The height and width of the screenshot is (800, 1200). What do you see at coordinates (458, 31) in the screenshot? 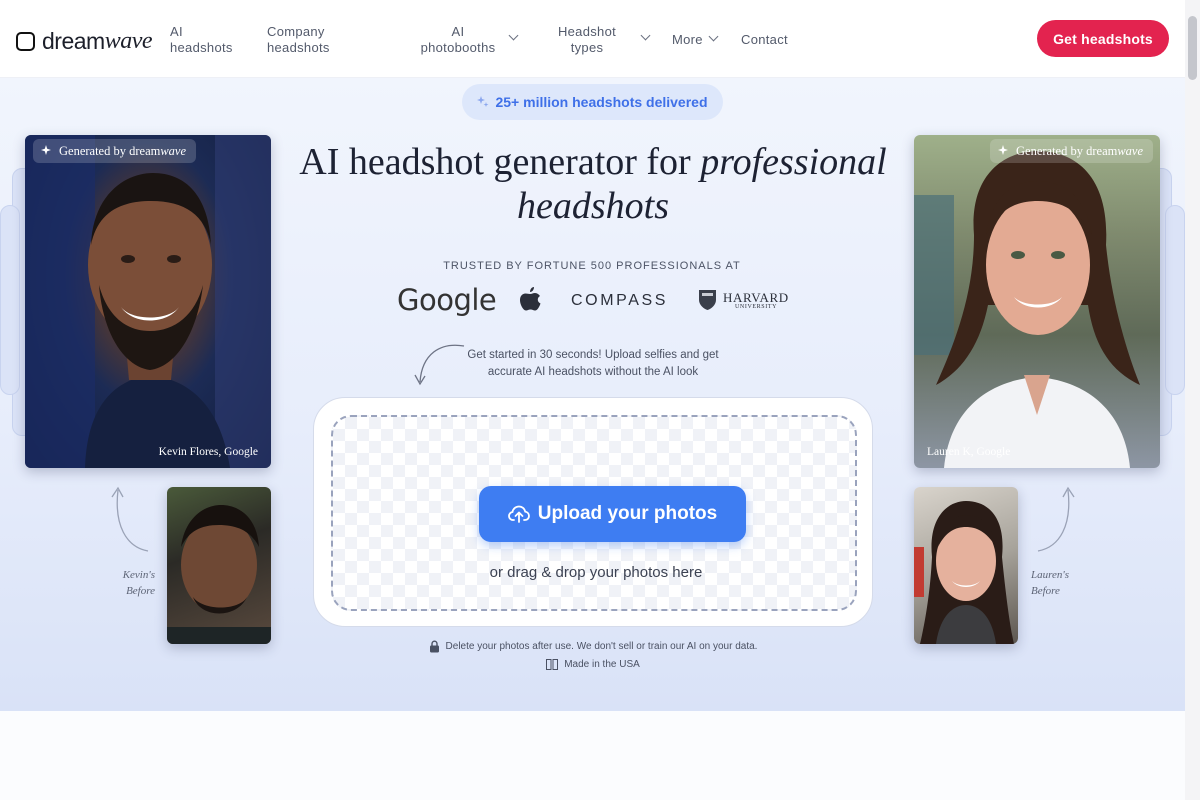
I see `nav-ai-photobooths-line1: AI` at bounding box center [458, 31].